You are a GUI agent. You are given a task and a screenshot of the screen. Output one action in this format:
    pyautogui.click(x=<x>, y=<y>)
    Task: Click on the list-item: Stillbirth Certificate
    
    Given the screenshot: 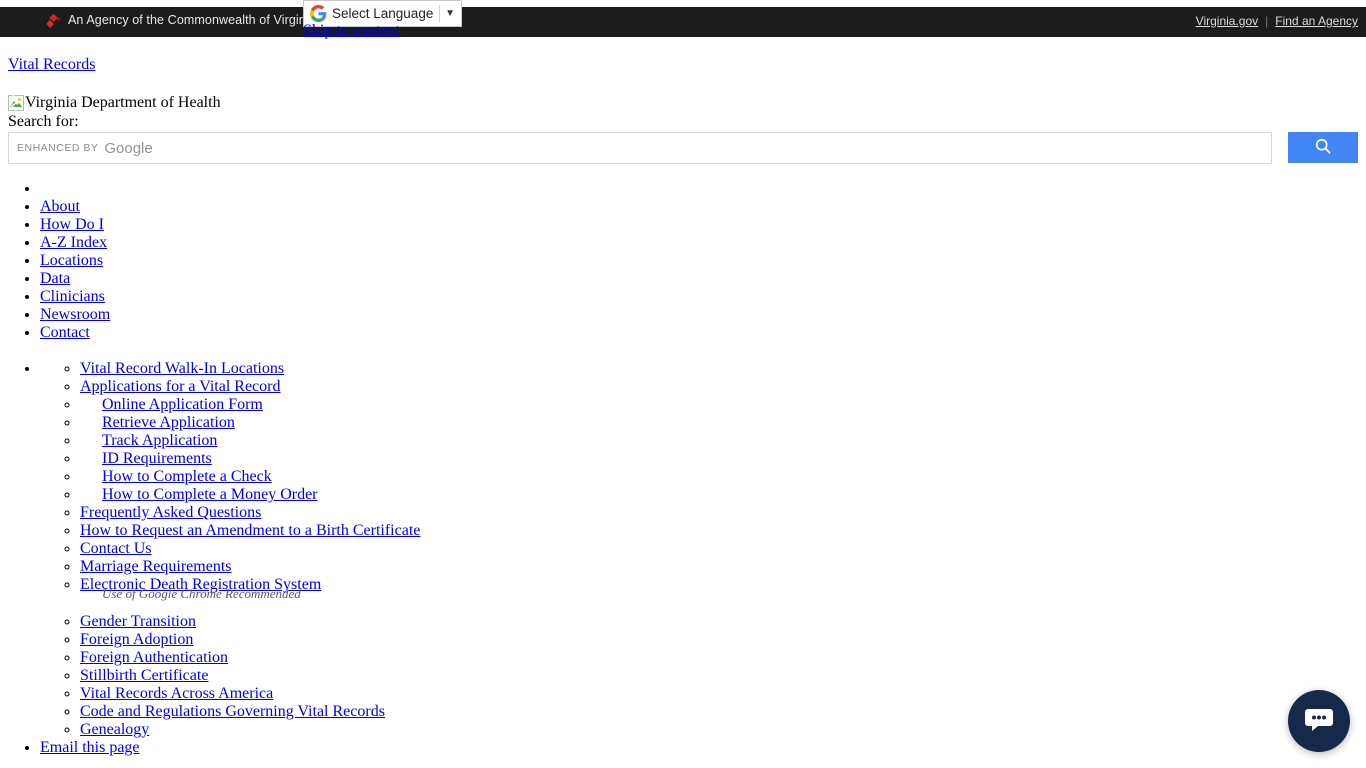 What is the action you would take?
    pyautogui.click(x=723, y=676)
    